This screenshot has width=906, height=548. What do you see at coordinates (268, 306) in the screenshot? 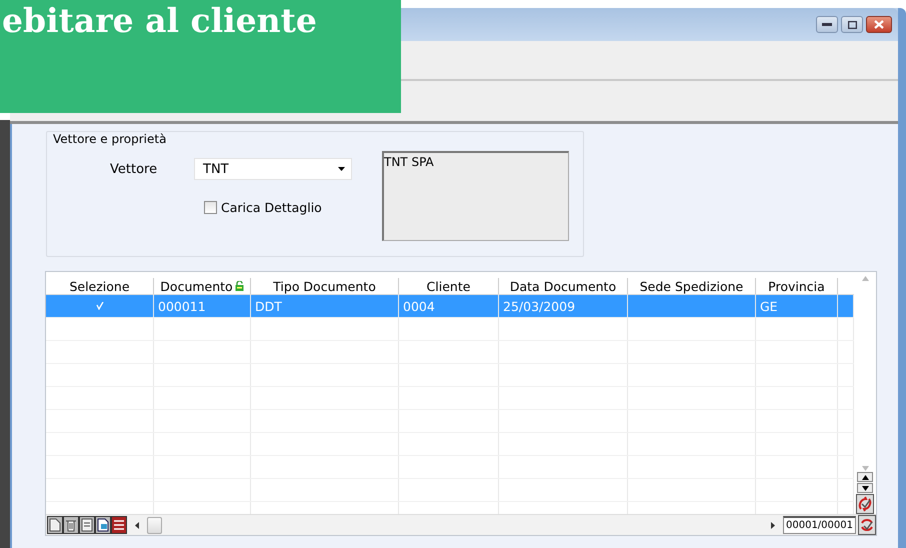
I see `table-cell: DDT` at bounding box center [268, 306].